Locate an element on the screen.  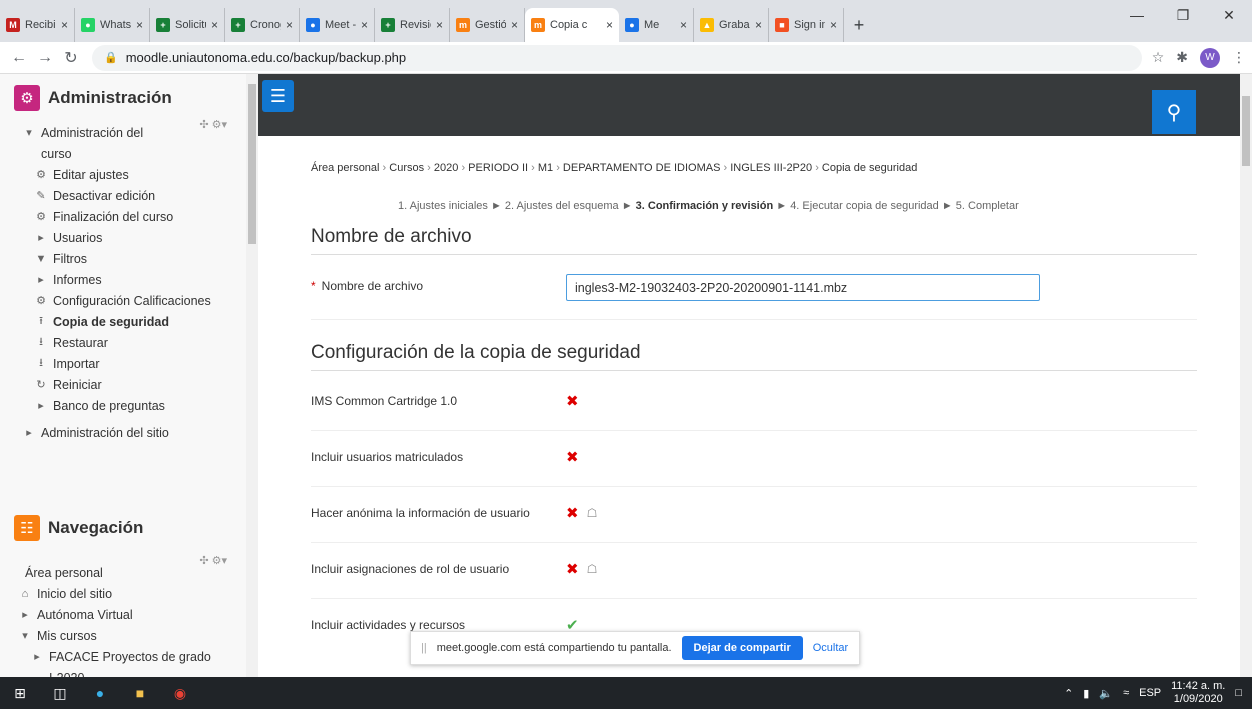
home-icon: ⌂ is located at coordinates (25, 593).